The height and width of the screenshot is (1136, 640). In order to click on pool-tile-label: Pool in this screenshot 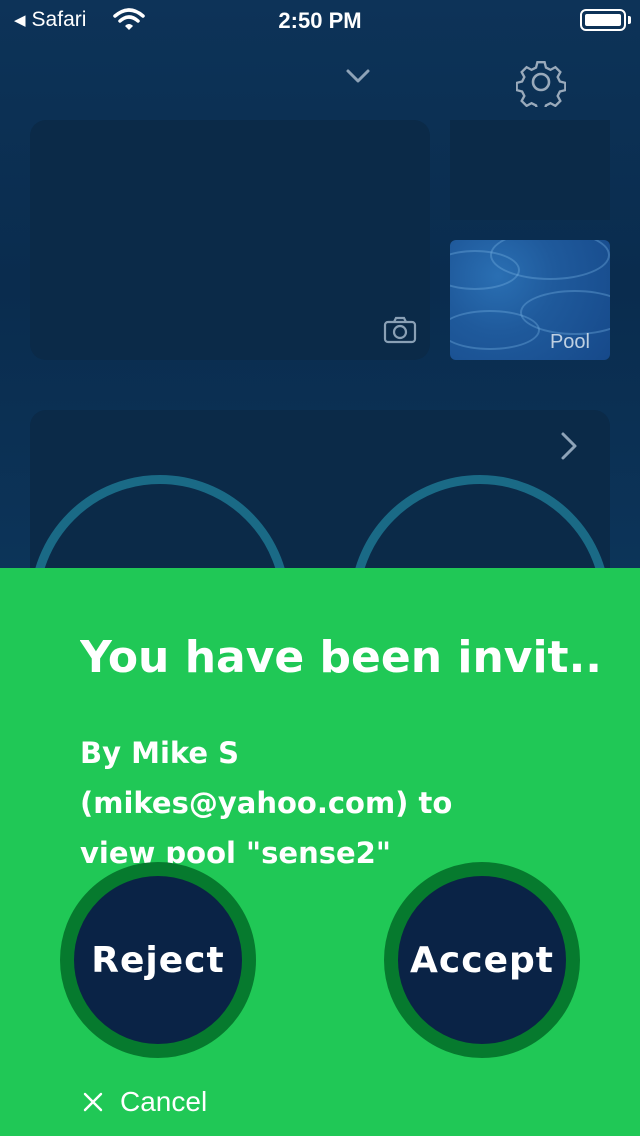, I will do `click(569, 342)`.